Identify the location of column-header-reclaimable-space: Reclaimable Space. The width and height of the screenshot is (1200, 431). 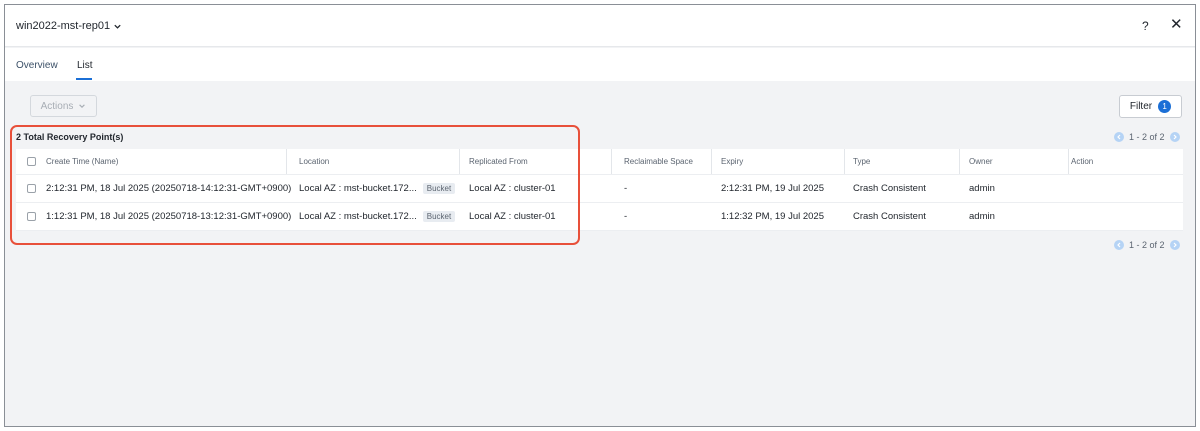
(668, 161).